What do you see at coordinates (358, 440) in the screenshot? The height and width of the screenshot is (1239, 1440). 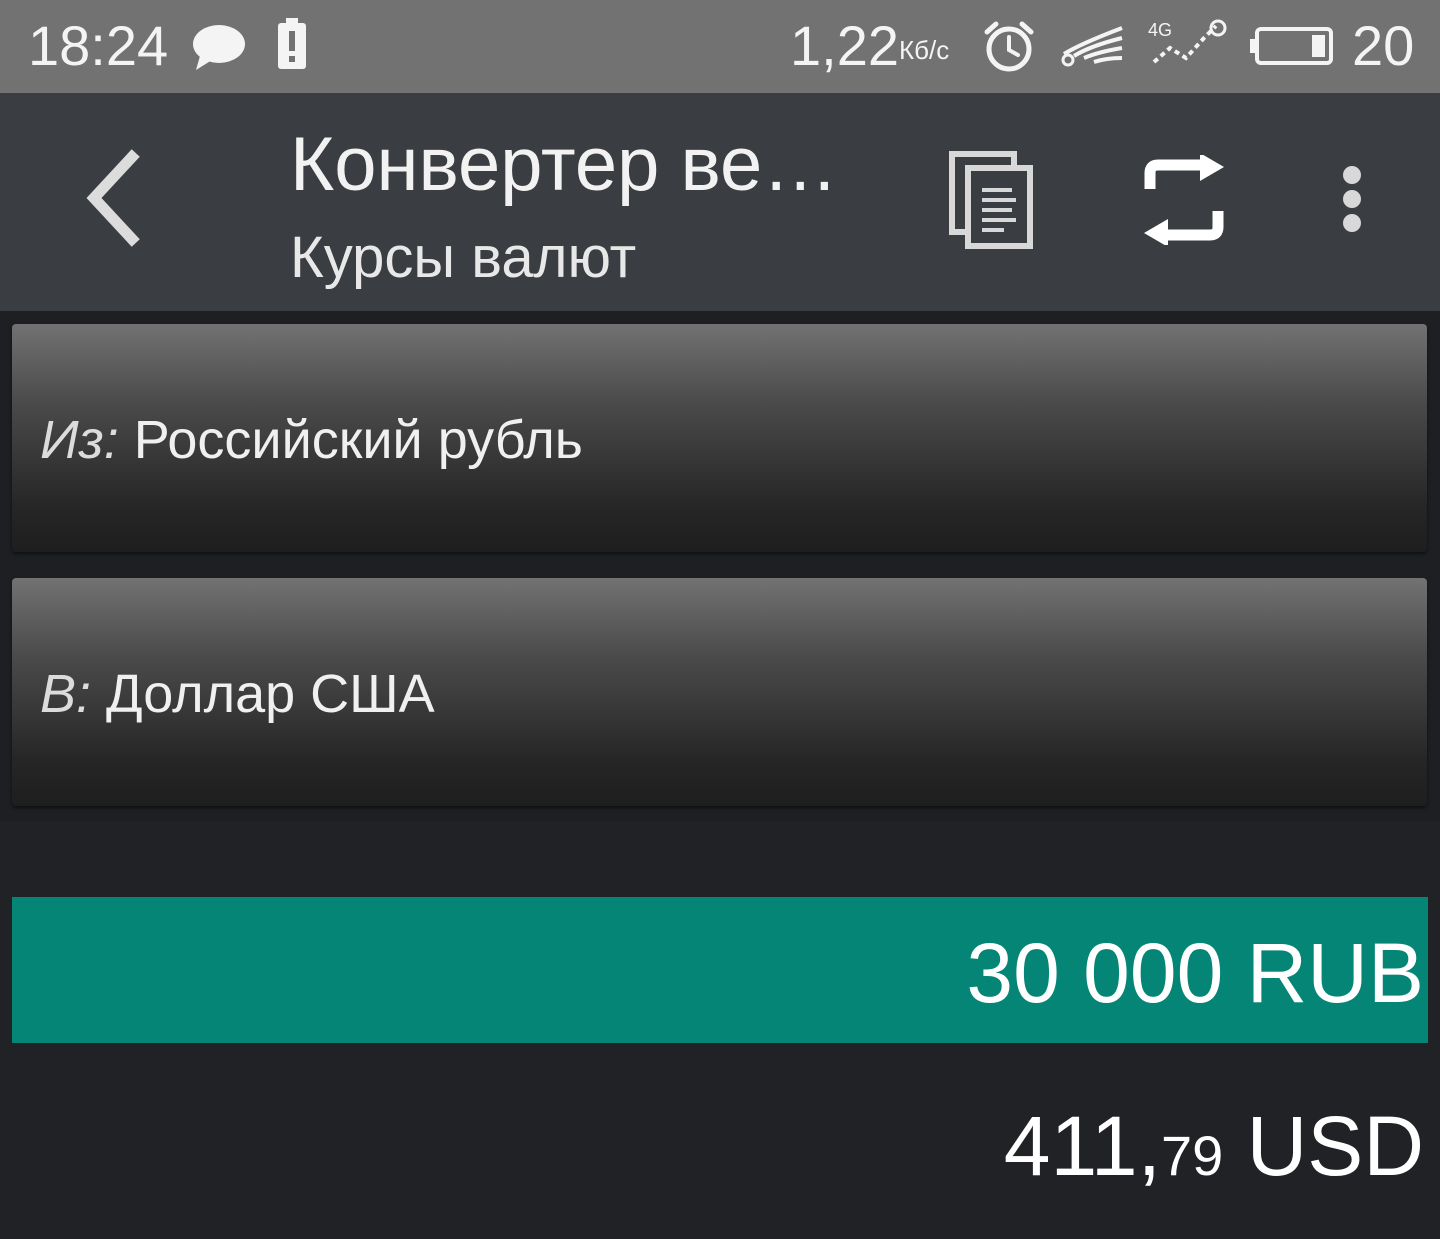 I see `from-currency-value: Российский рубль` at bounding box center [358, 440].